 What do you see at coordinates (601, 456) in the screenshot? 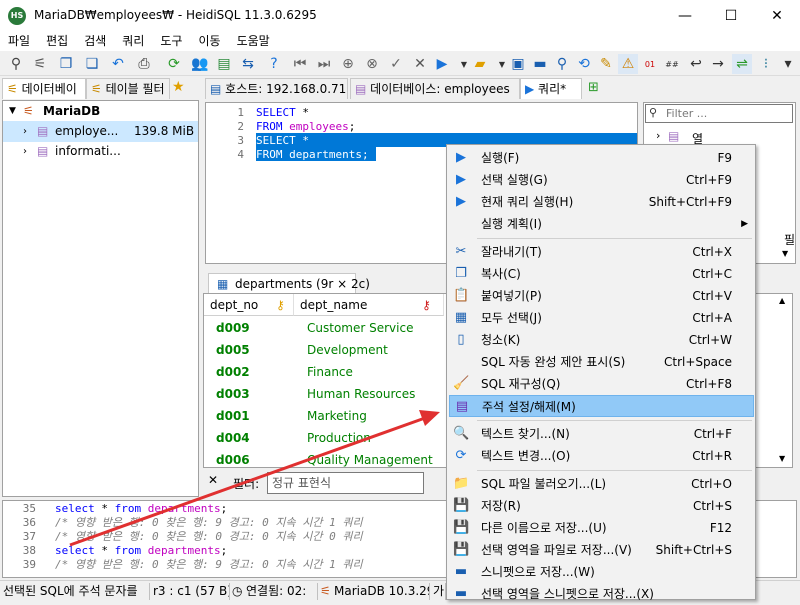
I see `menu-item: ⟳ 텍스트 변경...(O) Ctrl+R` at bounding box center [601, 456].